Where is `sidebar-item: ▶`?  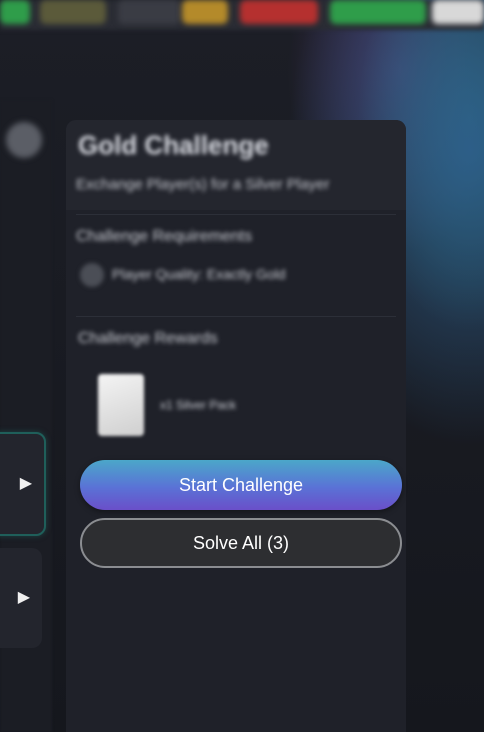 sidebar-item: ▶ is located at coordinates (21, 598).